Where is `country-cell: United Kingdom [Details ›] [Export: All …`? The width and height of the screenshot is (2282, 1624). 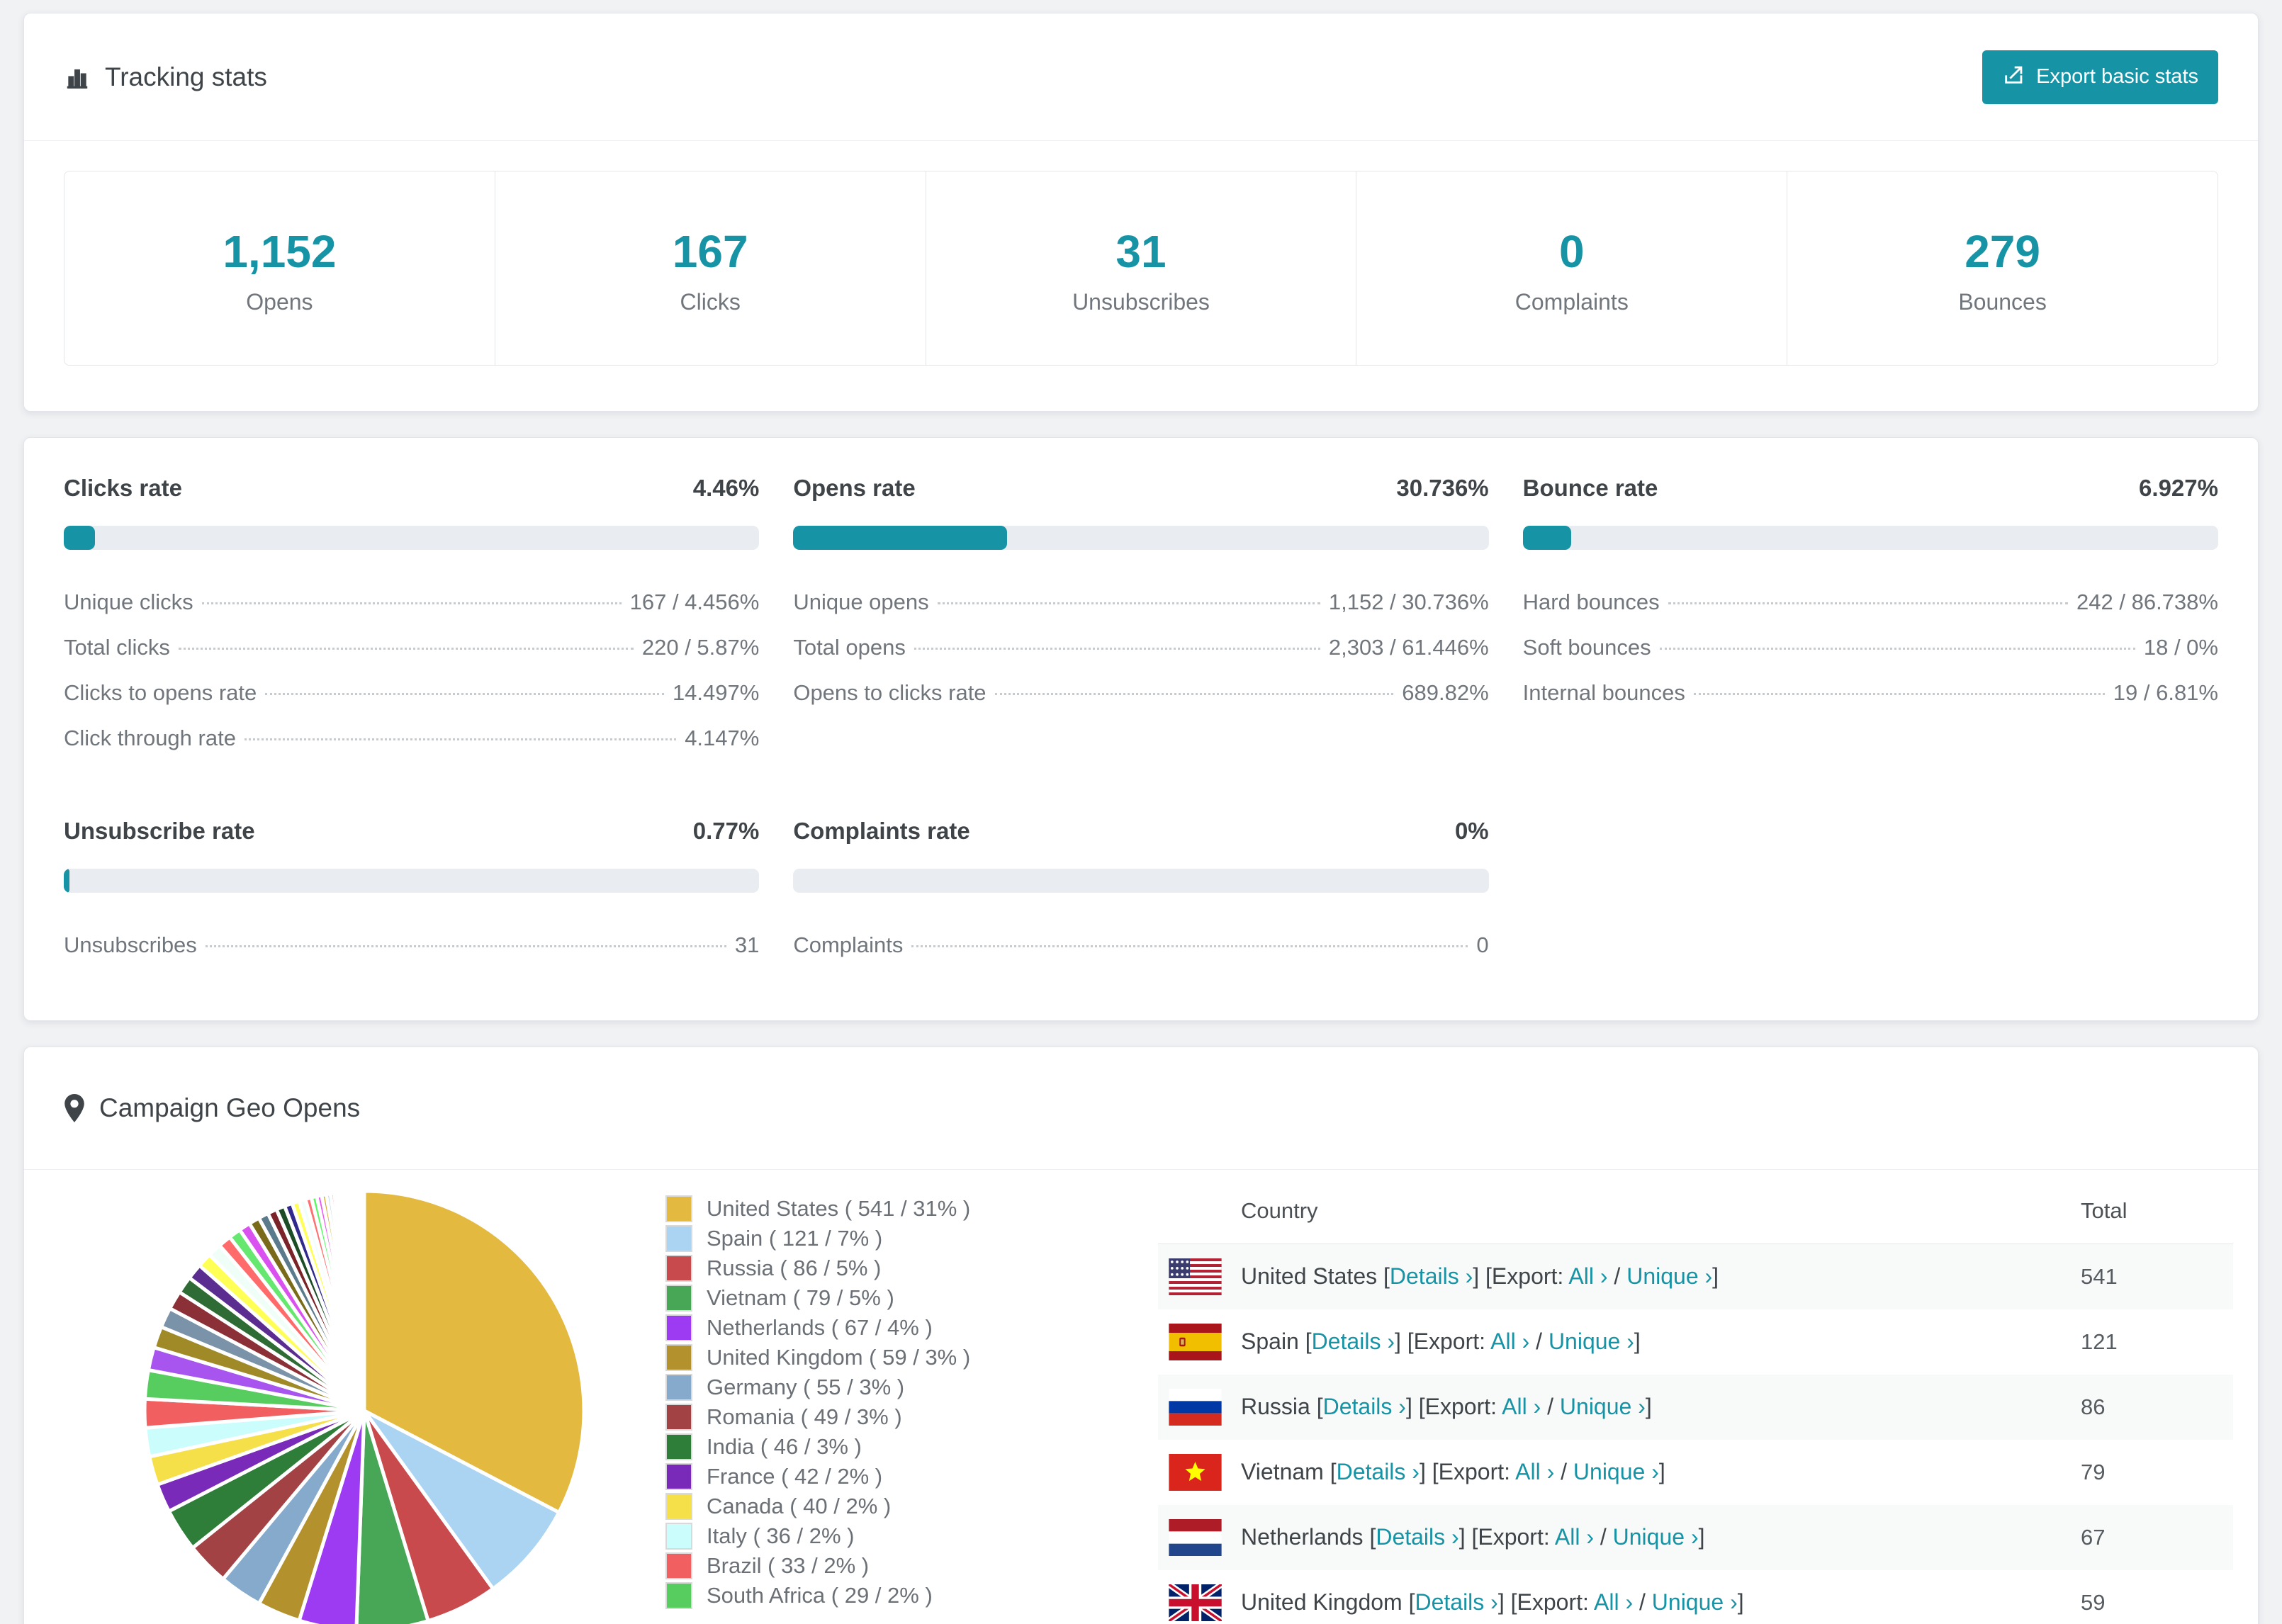 country-cell: United Kingdom [Details ›] [Export: All … is located at coordinates (1493, 1602).